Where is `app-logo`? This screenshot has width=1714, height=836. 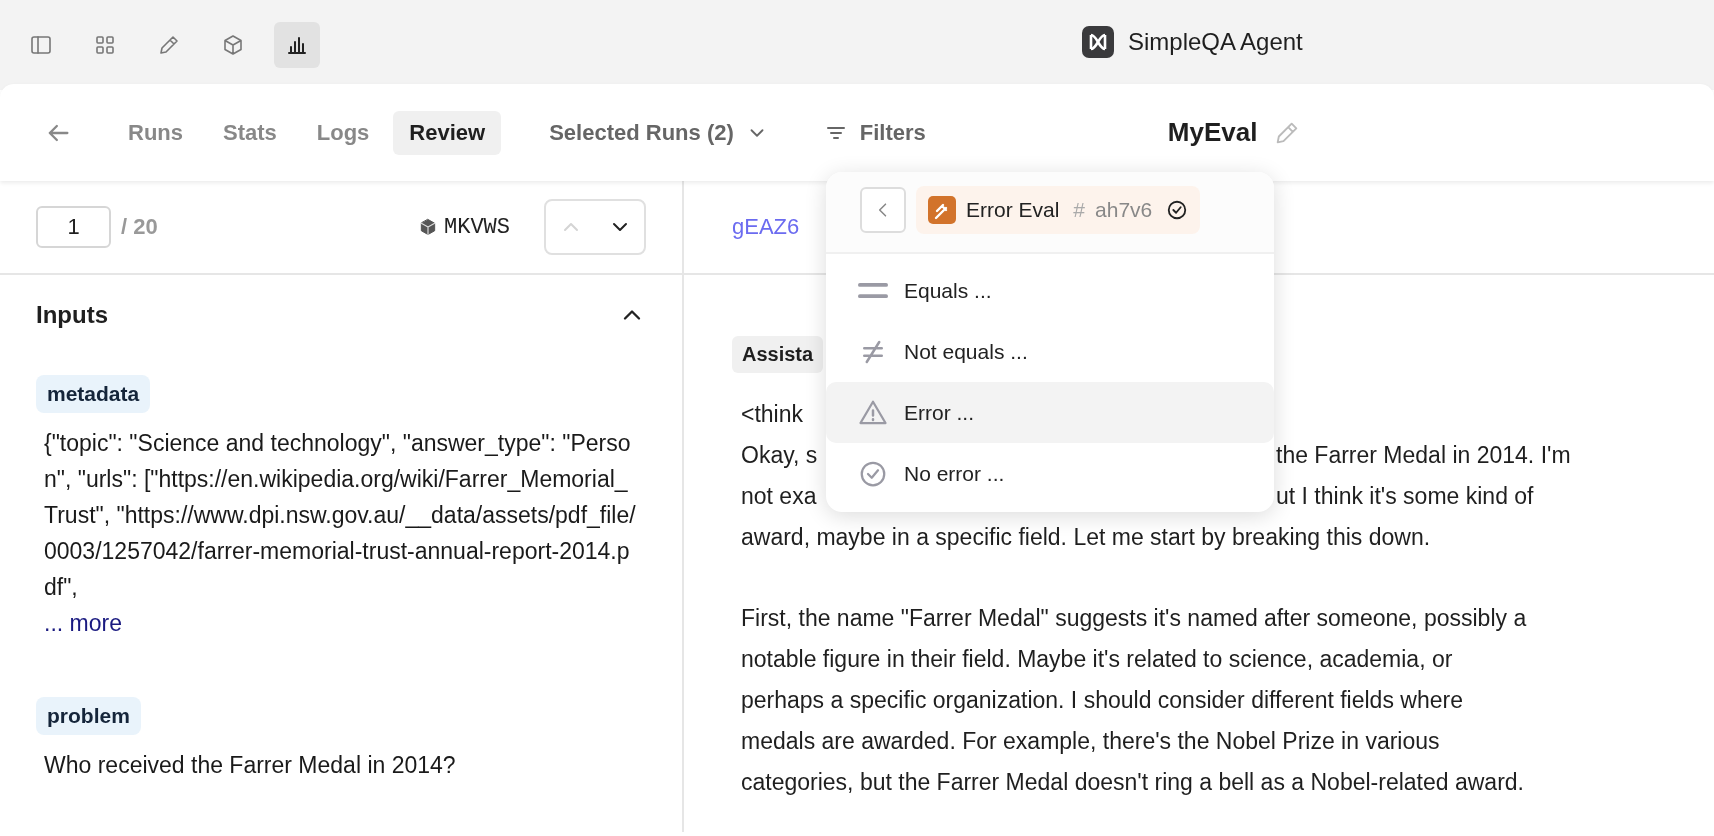 app-logo is located at coordinates (1098, 42).